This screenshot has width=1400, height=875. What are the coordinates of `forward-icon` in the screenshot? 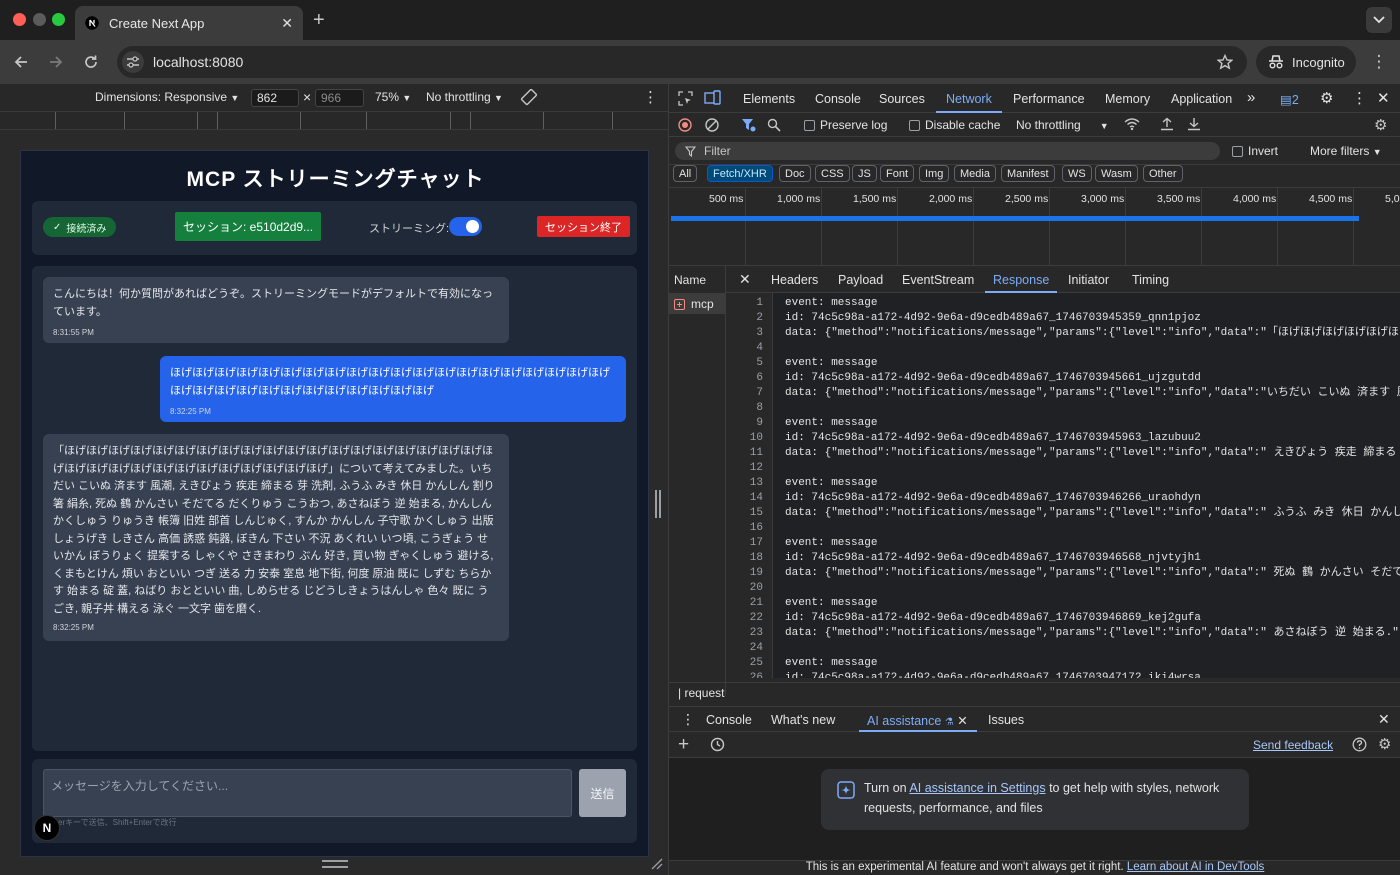 It's located at (56, 62).